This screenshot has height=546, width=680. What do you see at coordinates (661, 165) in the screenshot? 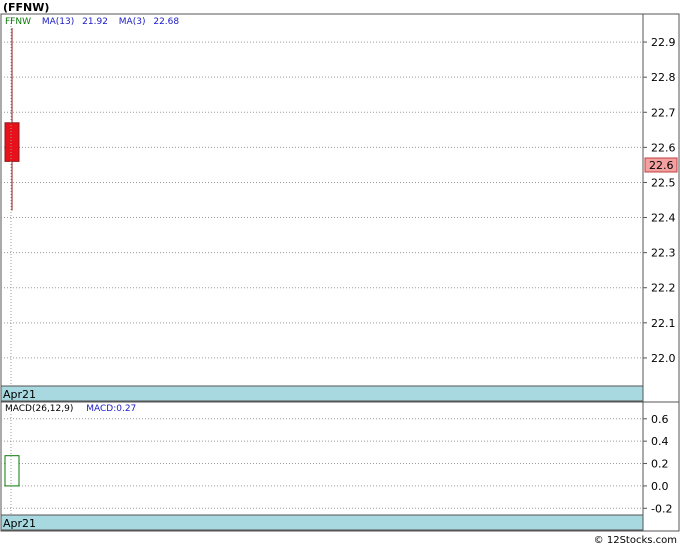
I see `last-price-label: 22.6` at bounding box center [661, 165].